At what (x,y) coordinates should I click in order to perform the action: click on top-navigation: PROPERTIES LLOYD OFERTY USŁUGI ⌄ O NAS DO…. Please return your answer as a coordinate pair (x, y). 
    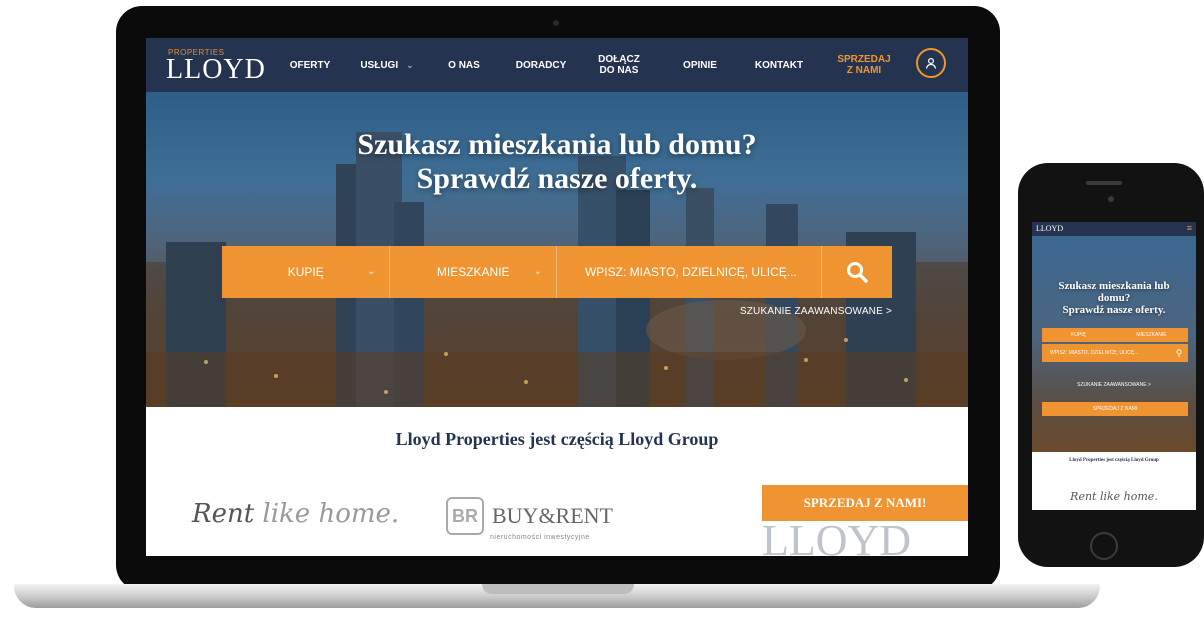
    Looking at the image, I should click on (557, 65).